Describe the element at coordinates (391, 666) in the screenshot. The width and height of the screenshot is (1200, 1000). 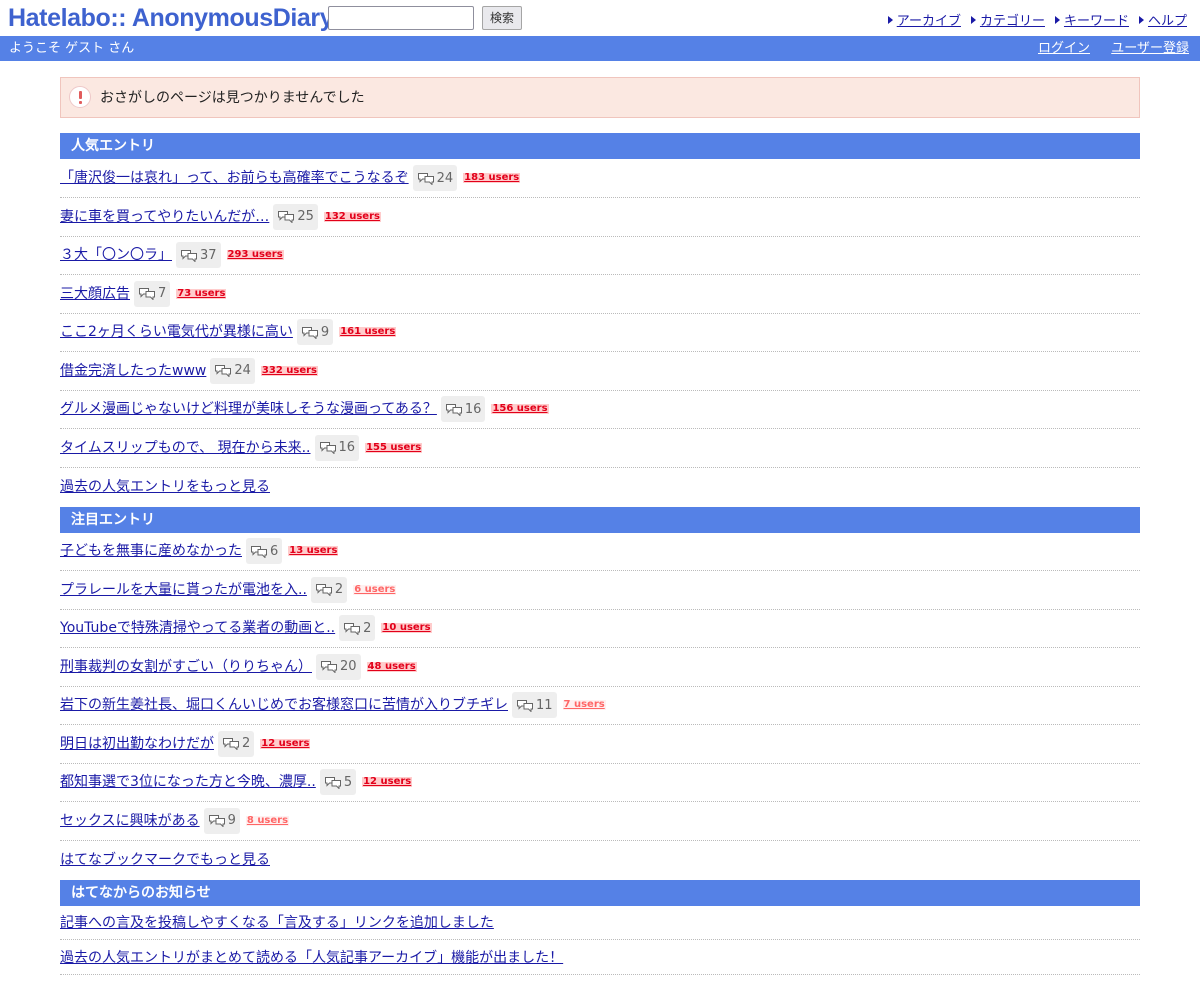
I see `bookmark-users-badge: 48 users` at that location.